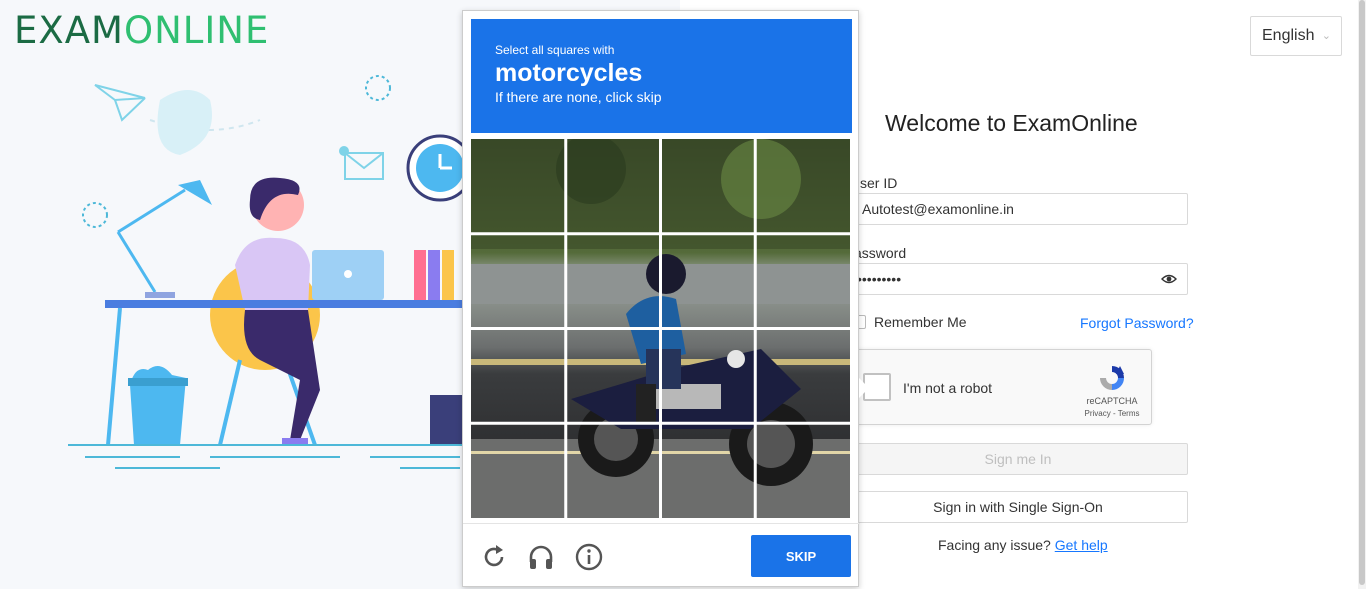 This screenshot has height=589, width=1366. I want to click on challenge-instruction: Select all squares with, so click(555, 50).